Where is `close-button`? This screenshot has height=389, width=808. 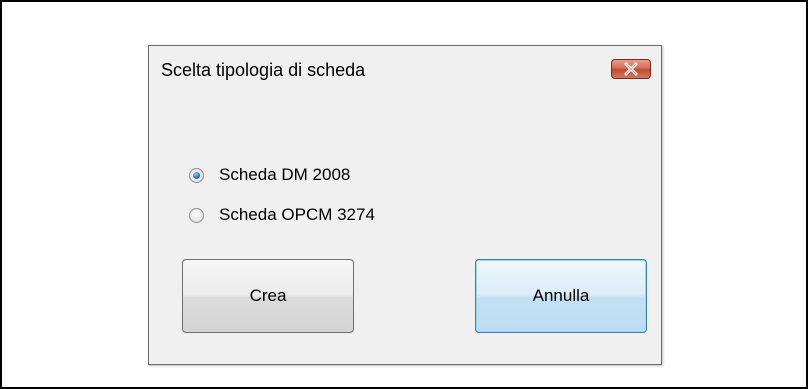 close-button is located at coordinates (631, 69).